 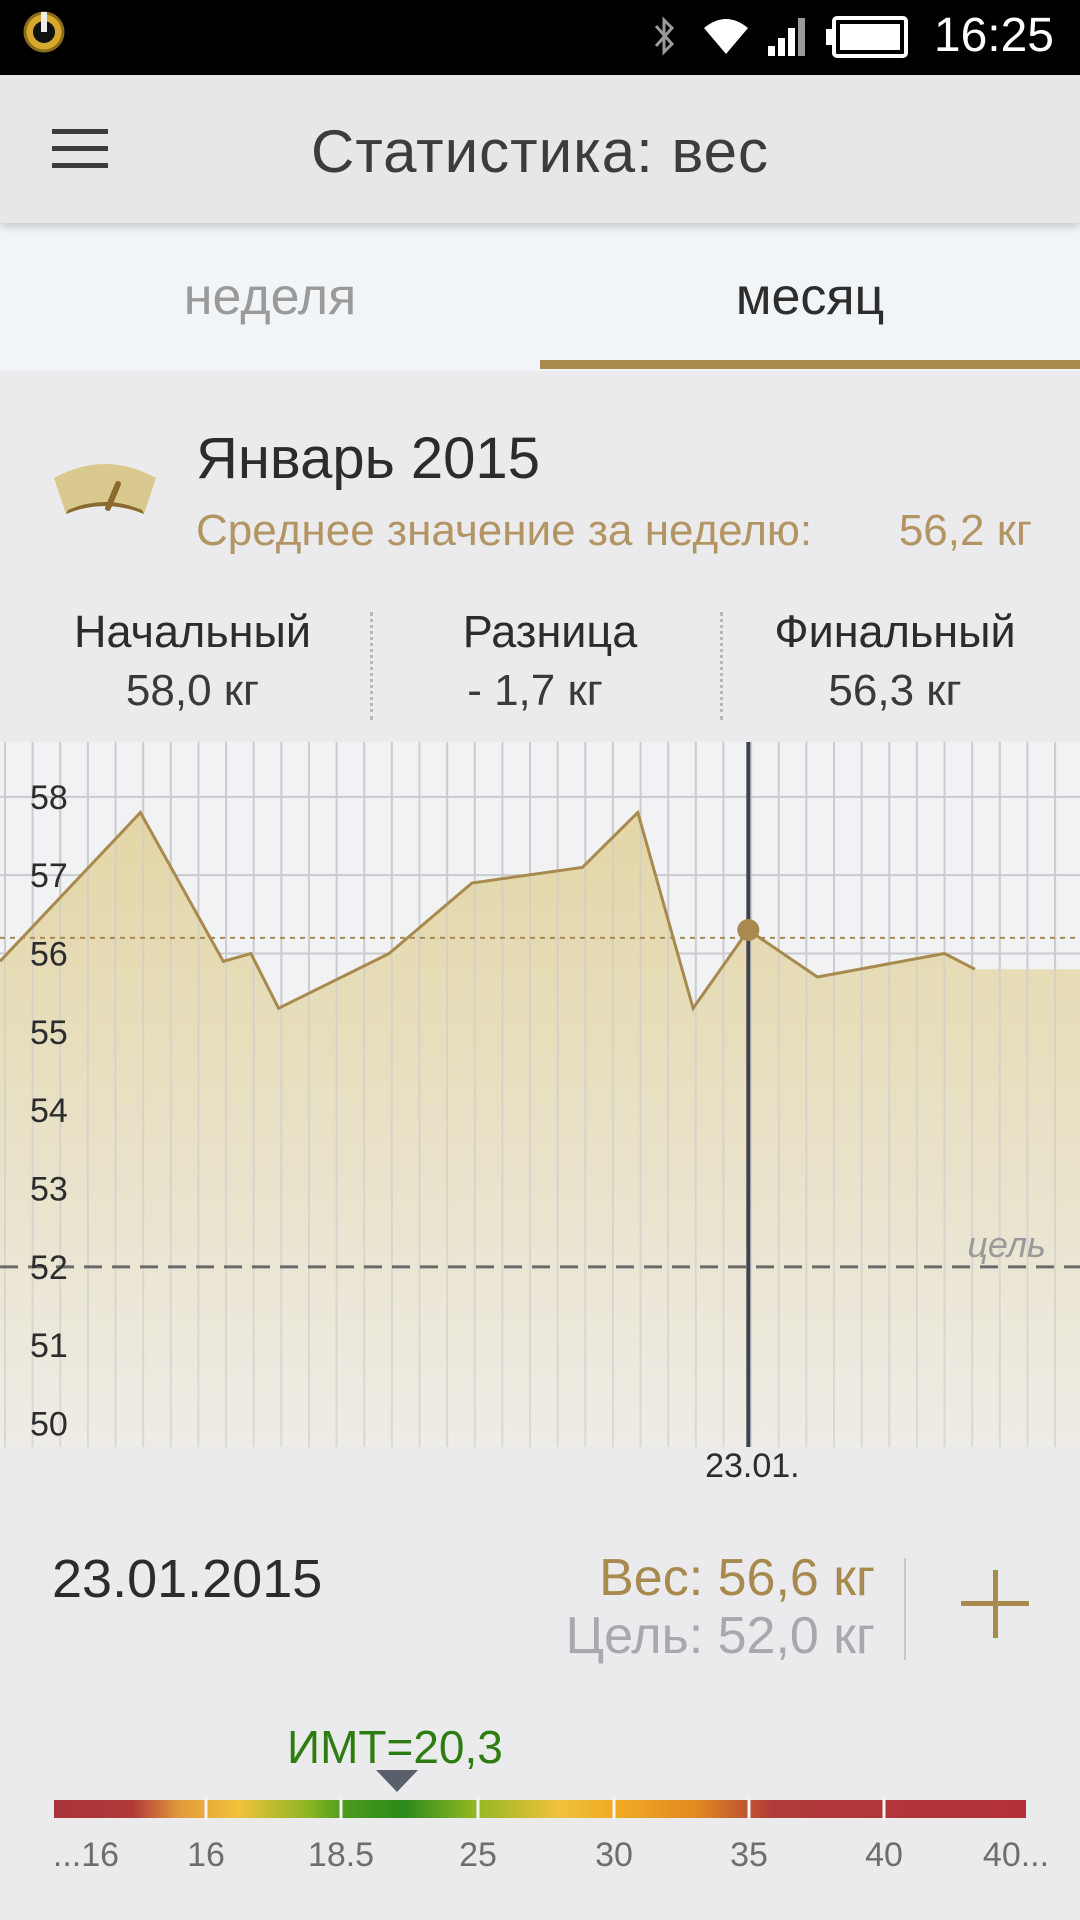 I want to click on tab-indicator, so click(x=810, y=364).